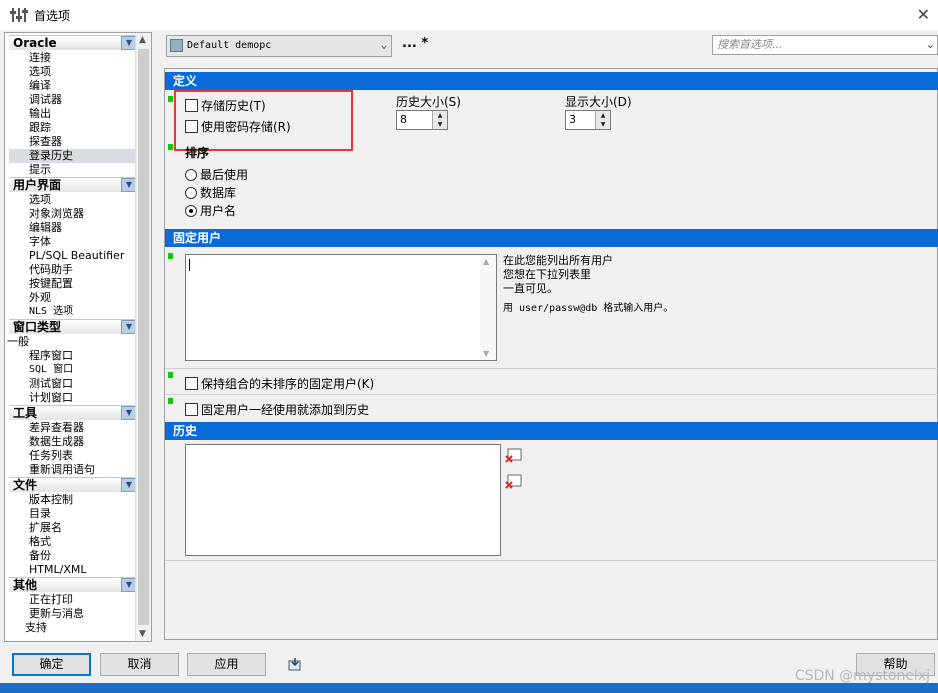 The height and width of the screenshot is (693, 938). What do you see at coordinates (197, 153) in the screenshot?
I see `sort-label: 排序` at bounding box center [197, 153].